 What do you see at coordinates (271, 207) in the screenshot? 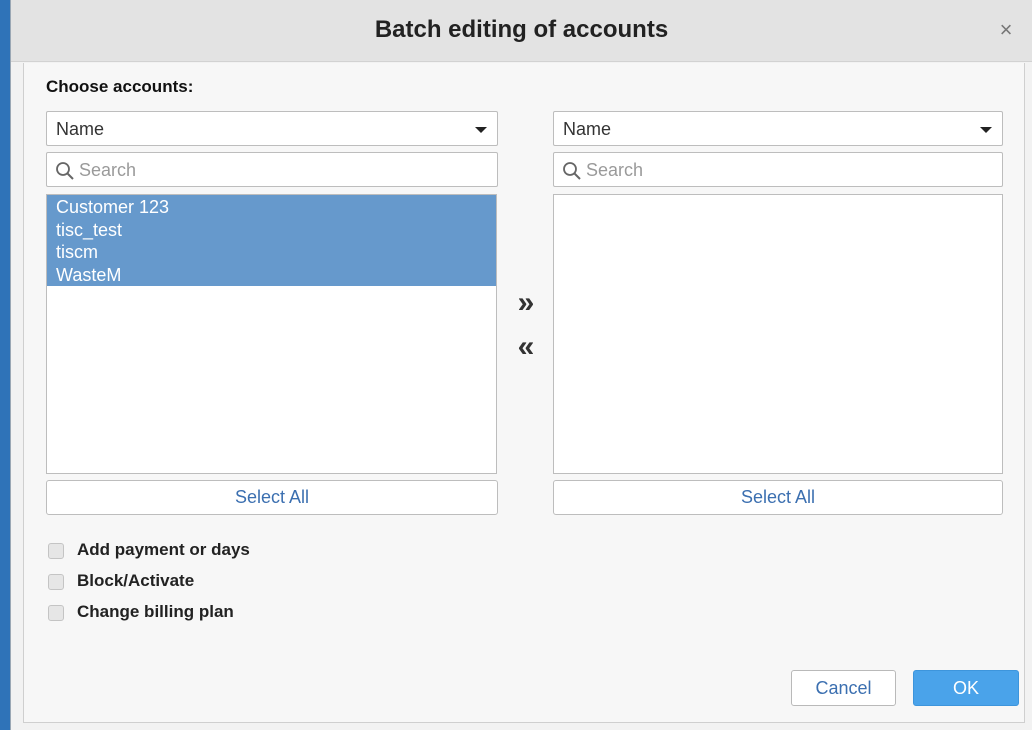
I see `list-item: Customer 123` at bounding box center [271, 207].